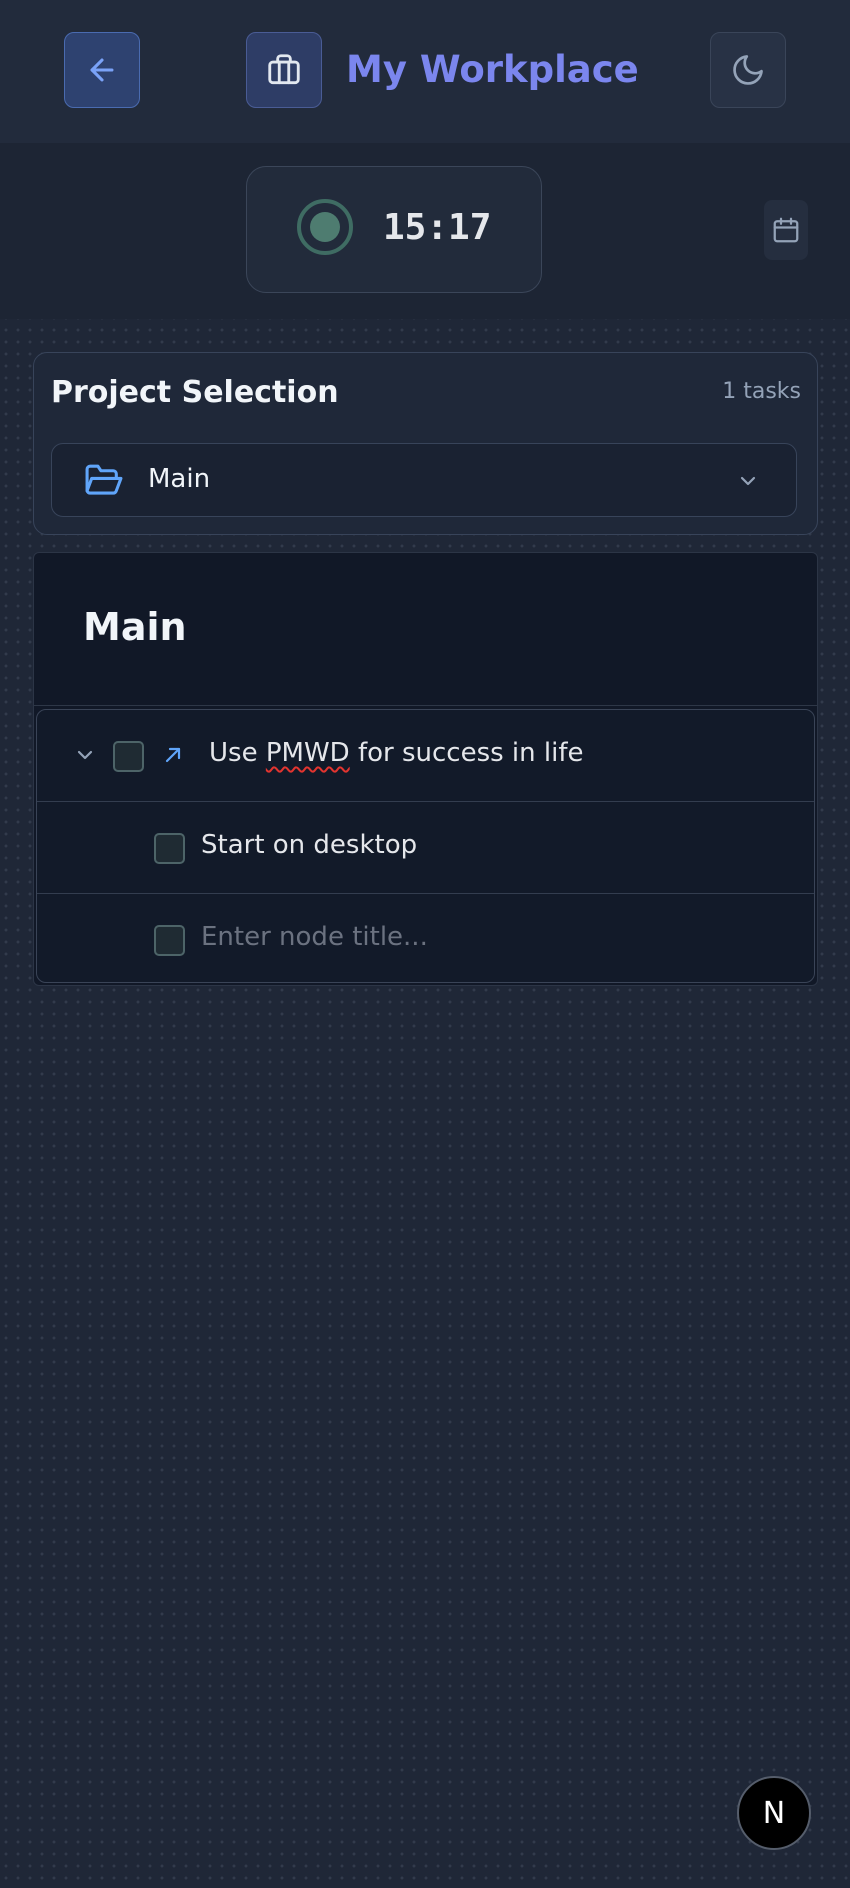 The width and height of the screenshot is (850, 1888). I want to click on task-row: Use PMWD for success in life, so click(425, 756).